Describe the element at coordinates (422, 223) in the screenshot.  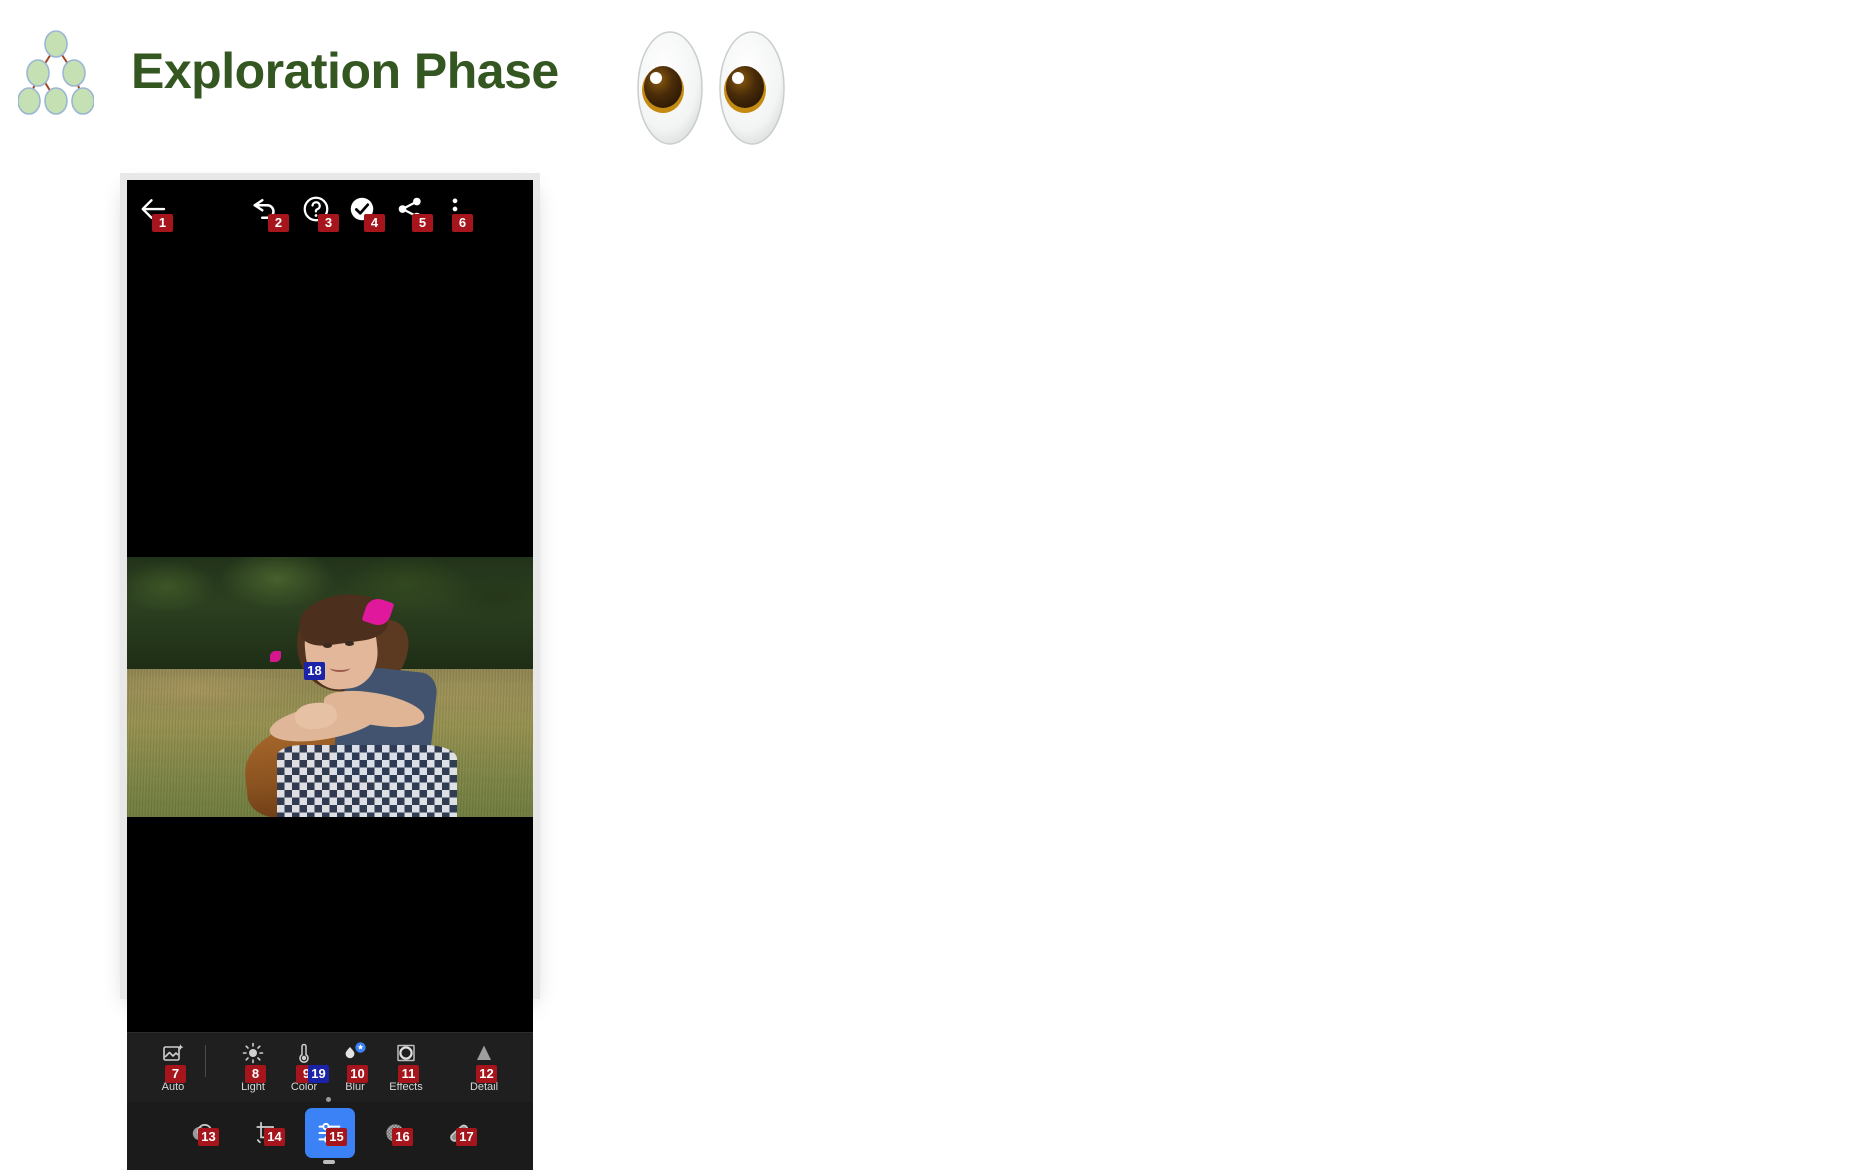
I see `badge-5: 5` at that location.